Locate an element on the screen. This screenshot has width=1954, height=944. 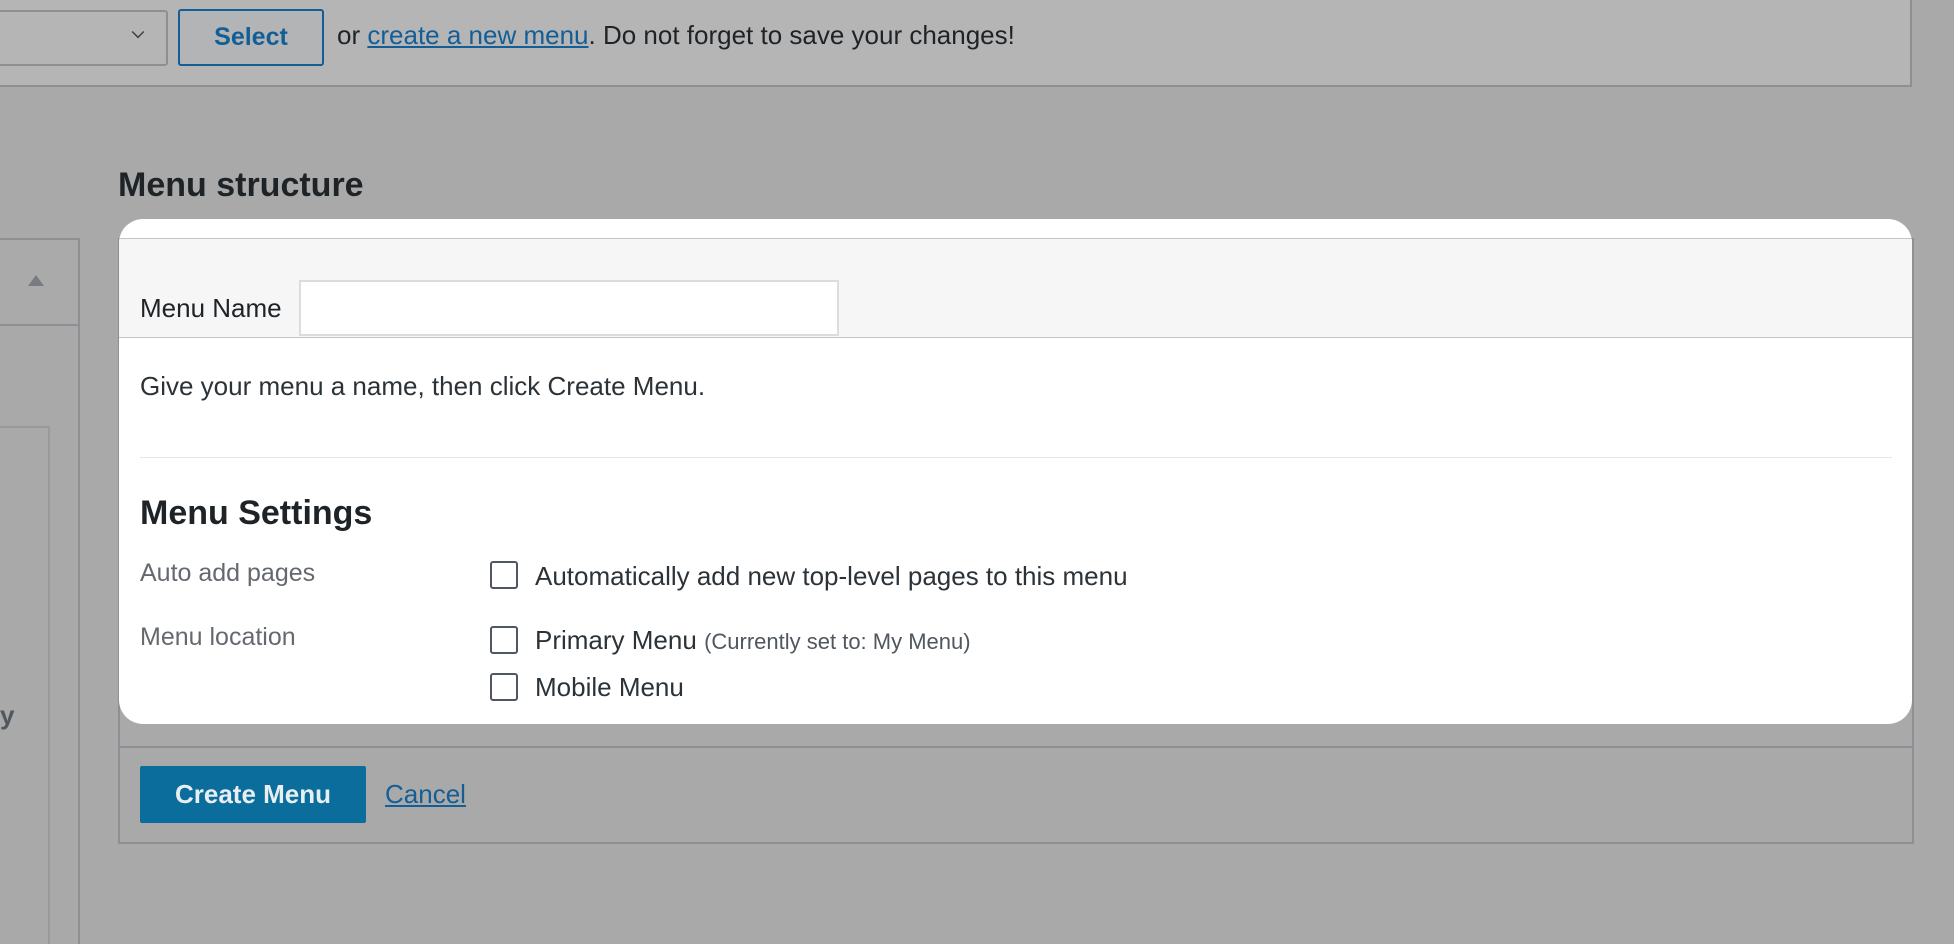
add-menu-items-panel is located at coordinates (40, 591).